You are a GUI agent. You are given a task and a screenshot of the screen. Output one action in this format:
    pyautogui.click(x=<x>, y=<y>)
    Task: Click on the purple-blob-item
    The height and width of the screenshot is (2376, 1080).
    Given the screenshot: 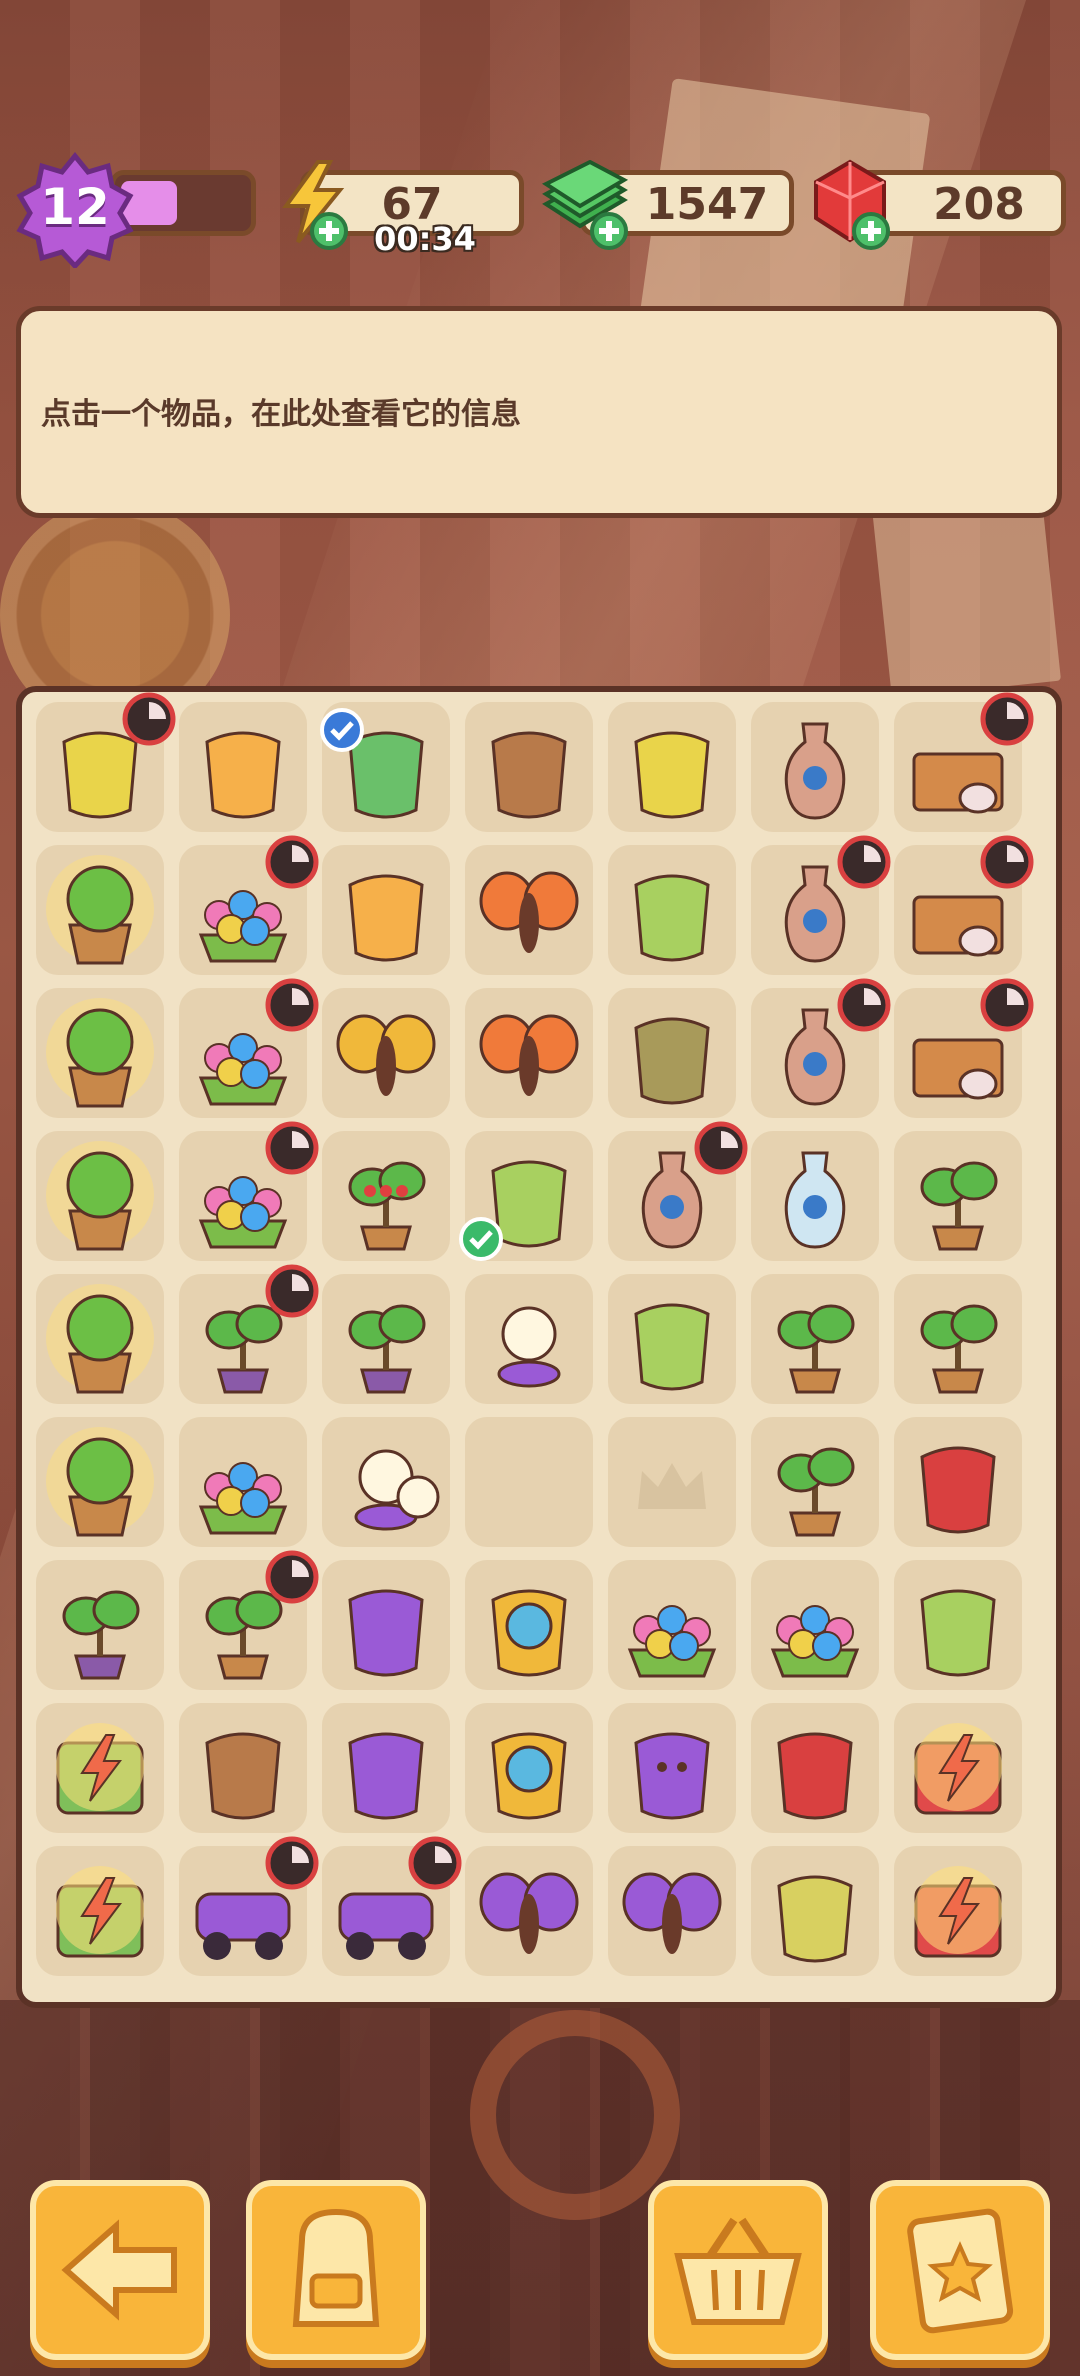 What is the action you would take?
    pyautogui.click(x=672, y=1768)
    